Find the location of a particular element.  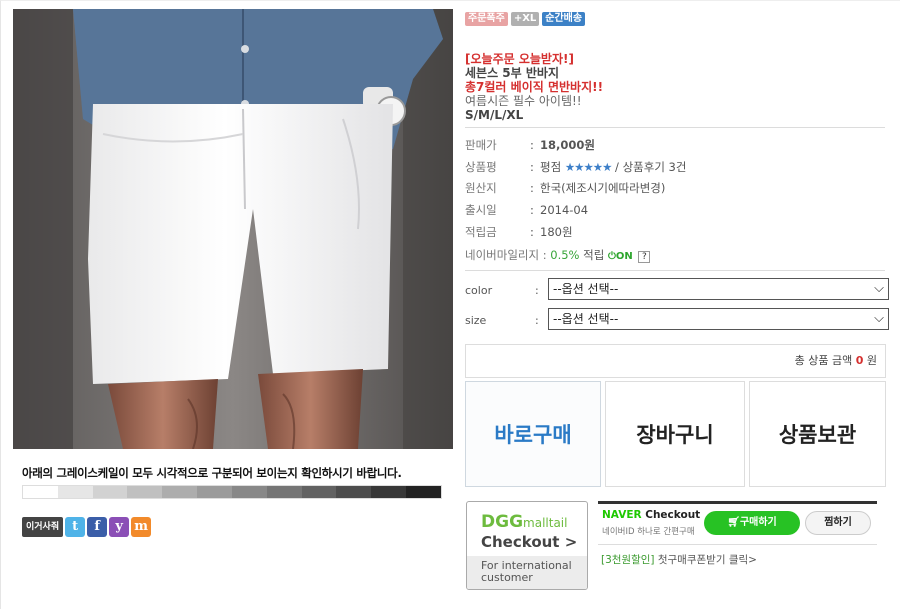

release-row: 출시일:2014-04 is located at coordinates (527, 210).